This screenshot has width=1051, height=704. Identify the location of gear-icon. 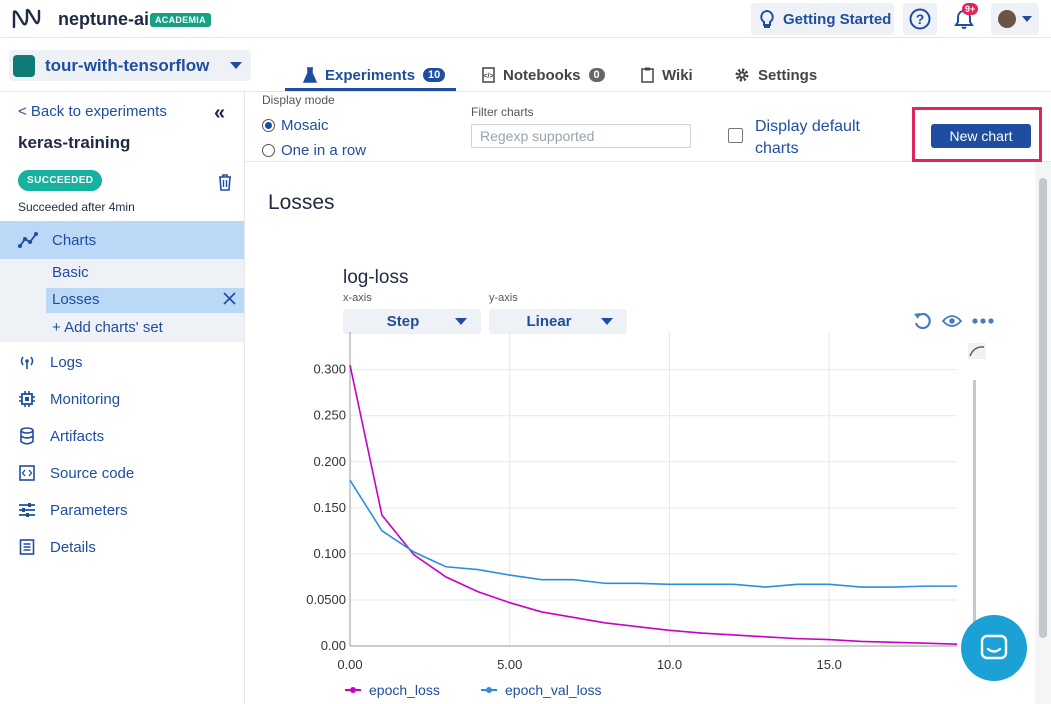
(742, 75).